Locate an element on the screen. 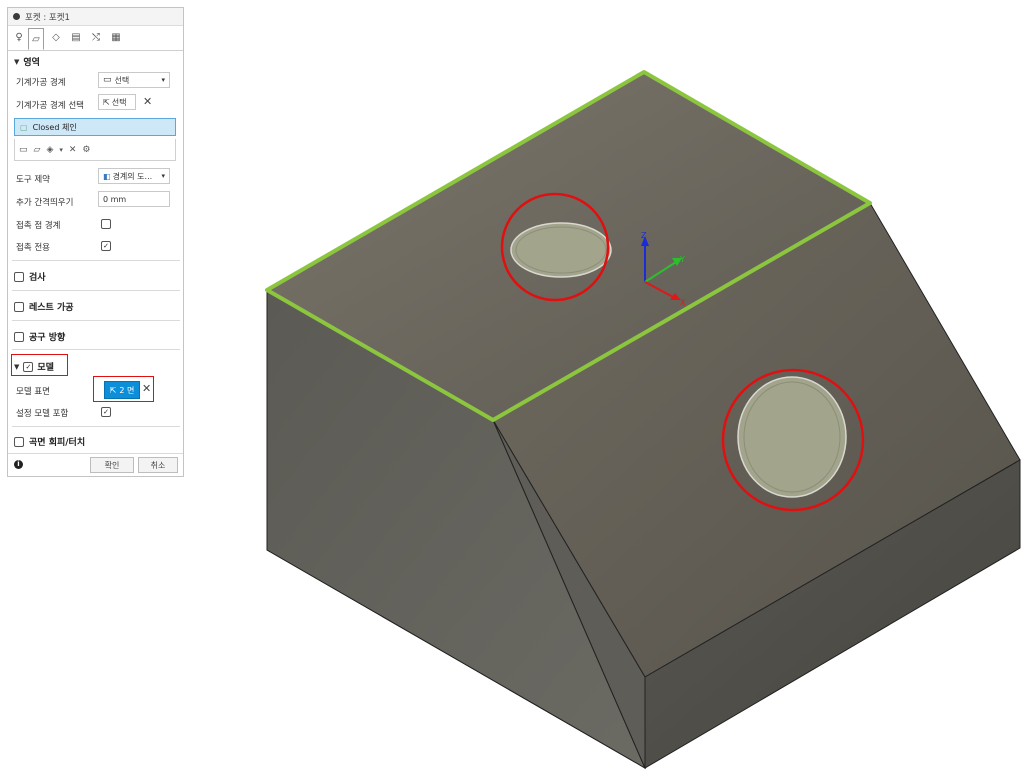 Image resolution: width=1024 pixels, height=771 pixels. passes-icon: ▤ is located at coordinates (76, 37).